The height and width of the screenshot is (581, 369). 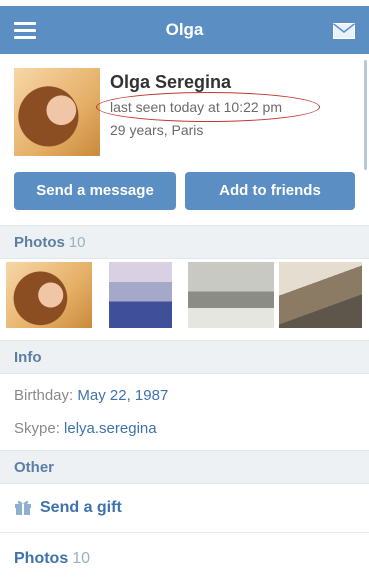 What do you see at coordinates (184, 508) in the screenshot?
I see `send-gift-row: Send a gift` at bounding box center [184, 508].